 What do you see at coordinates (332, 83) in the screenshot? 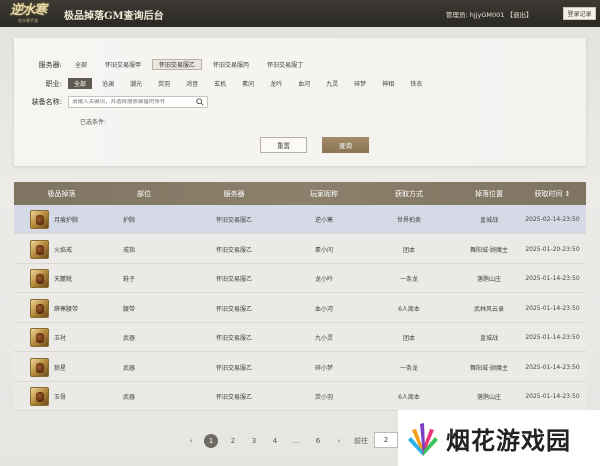
I see `class-option: 九灵` at bounding box center [332, 83].